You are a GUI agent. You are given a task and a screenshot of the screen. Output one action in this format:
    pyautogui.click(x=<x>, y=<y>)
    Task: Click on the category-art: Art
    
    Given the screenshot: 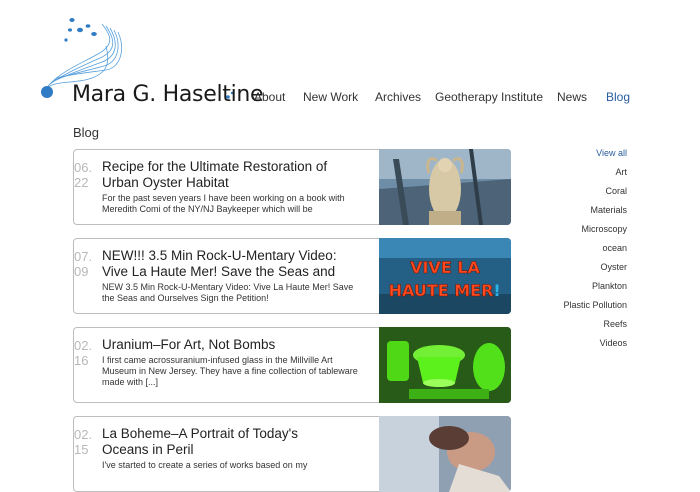 What is the action you would take?
    pyautogui.click(x=621, y=172)
    